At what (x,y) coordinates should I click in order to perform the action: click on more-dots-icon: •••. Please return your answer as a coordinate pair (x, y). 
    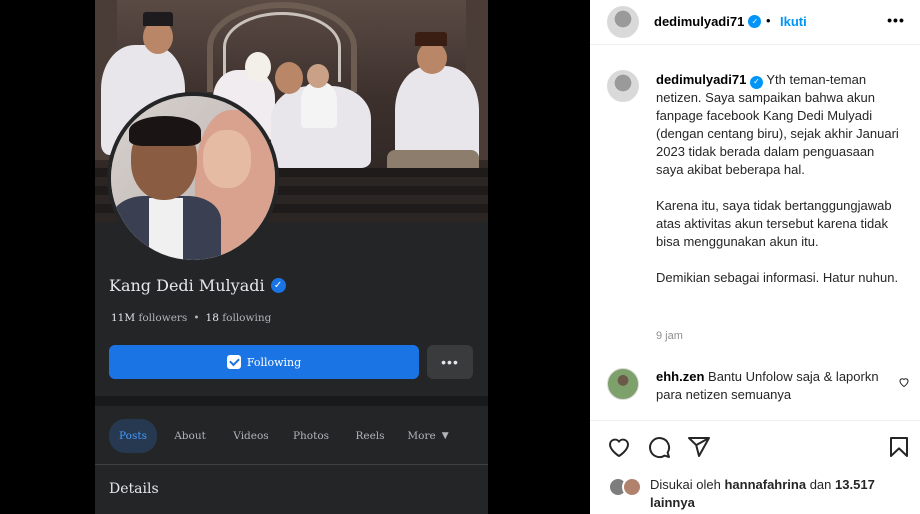
    Looking at the image, I should click on (450, 362).